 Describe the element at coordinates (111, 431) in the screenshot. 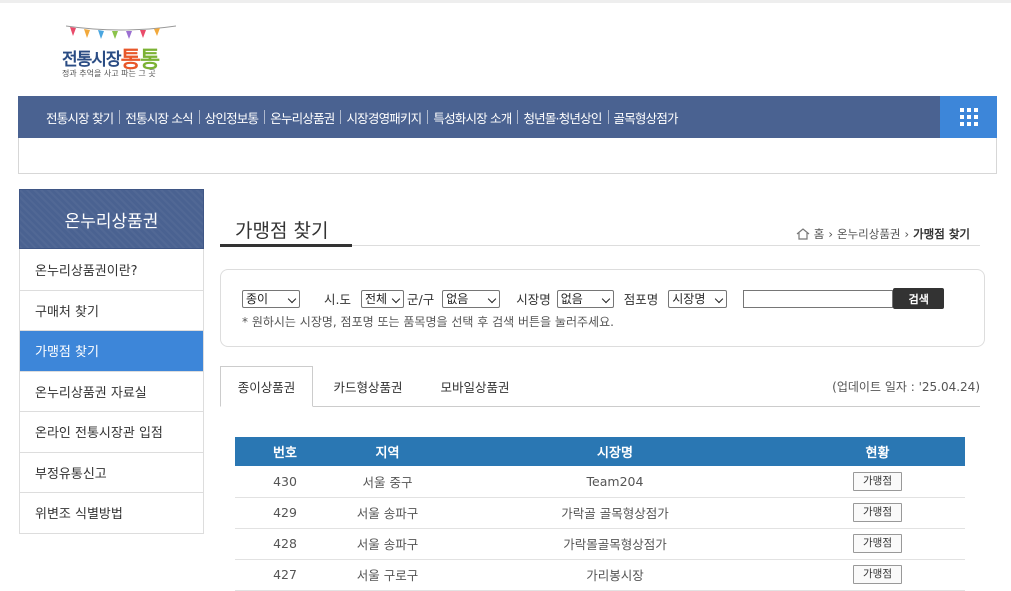

I see `sidebar-item: 온라인 전통시장관 입점` at that location.